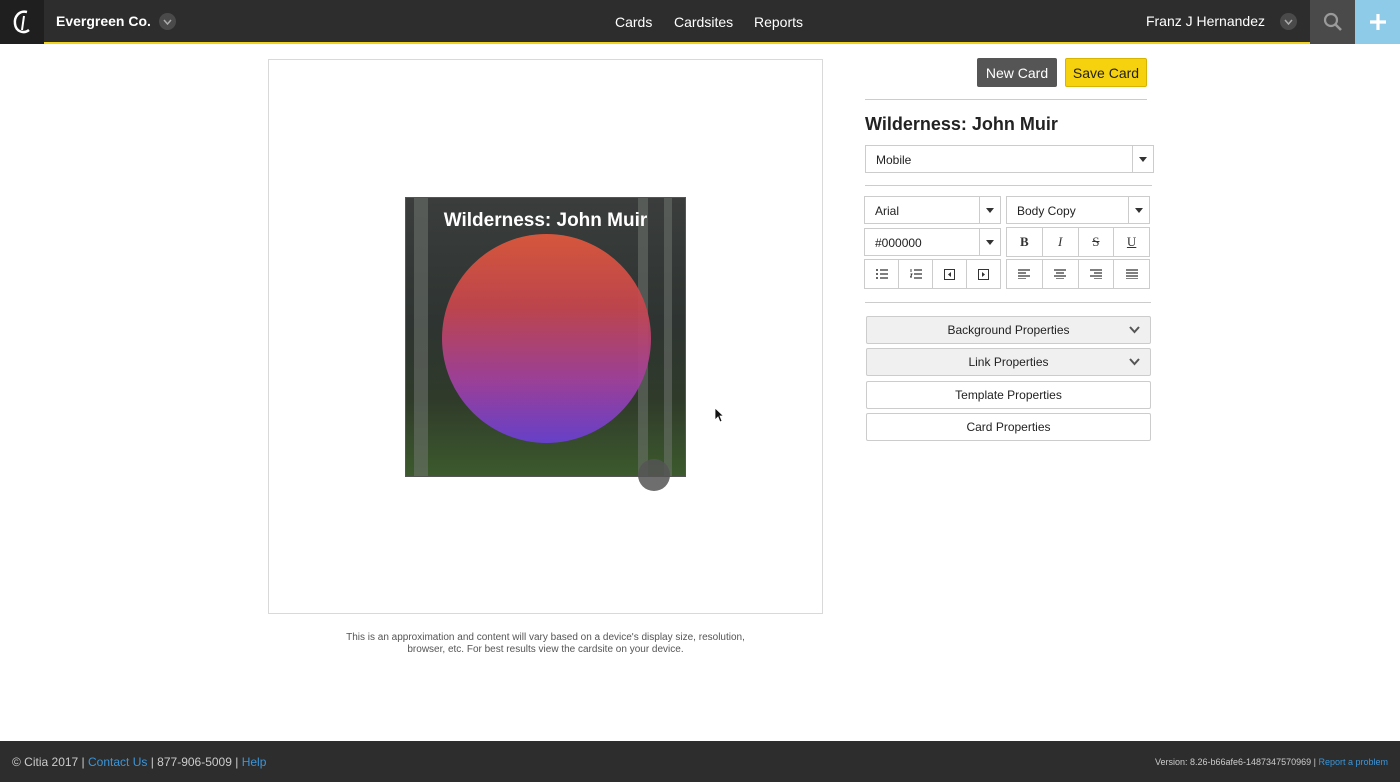  I want to click on version-text: Version: 8.26-b66afe6-1487347570969, so click(1233, 762).